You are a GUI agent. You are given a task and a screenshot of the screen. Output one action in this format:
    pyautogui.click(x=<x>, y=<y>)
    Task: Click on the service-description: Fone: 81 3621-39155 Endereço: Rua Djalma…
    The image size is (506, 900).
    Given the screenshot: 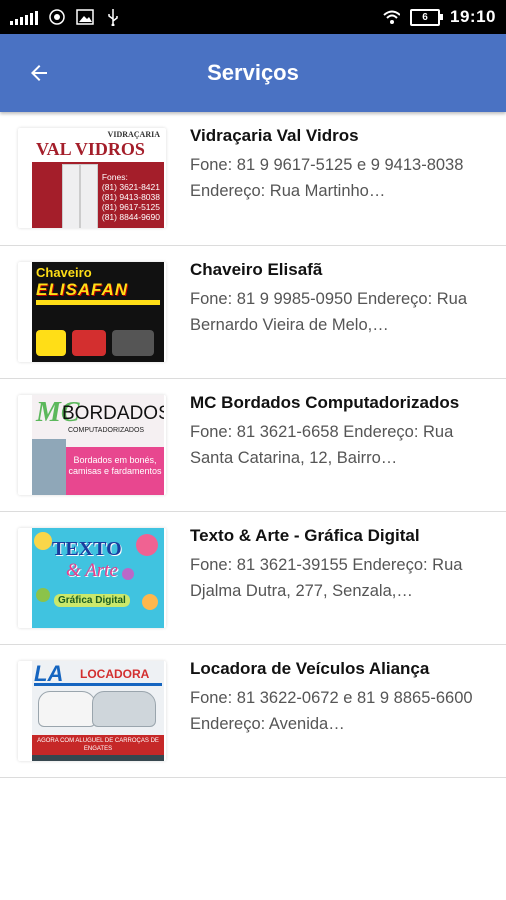 What is the action you would take?
    pyautogui.click(x=326, y=578)
    